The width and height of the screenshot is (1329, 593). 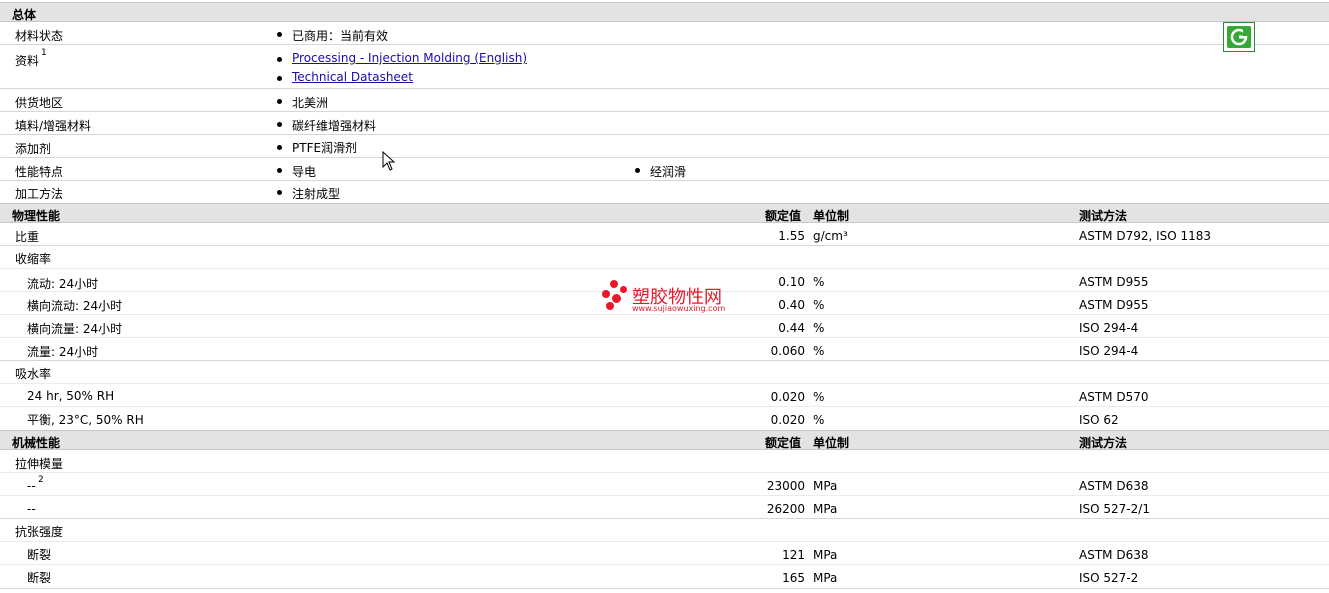 I want to click on table-row: 比重 1.55 g/cm³ ASTM D792, ISO 1183, so click(x=664, y=234).